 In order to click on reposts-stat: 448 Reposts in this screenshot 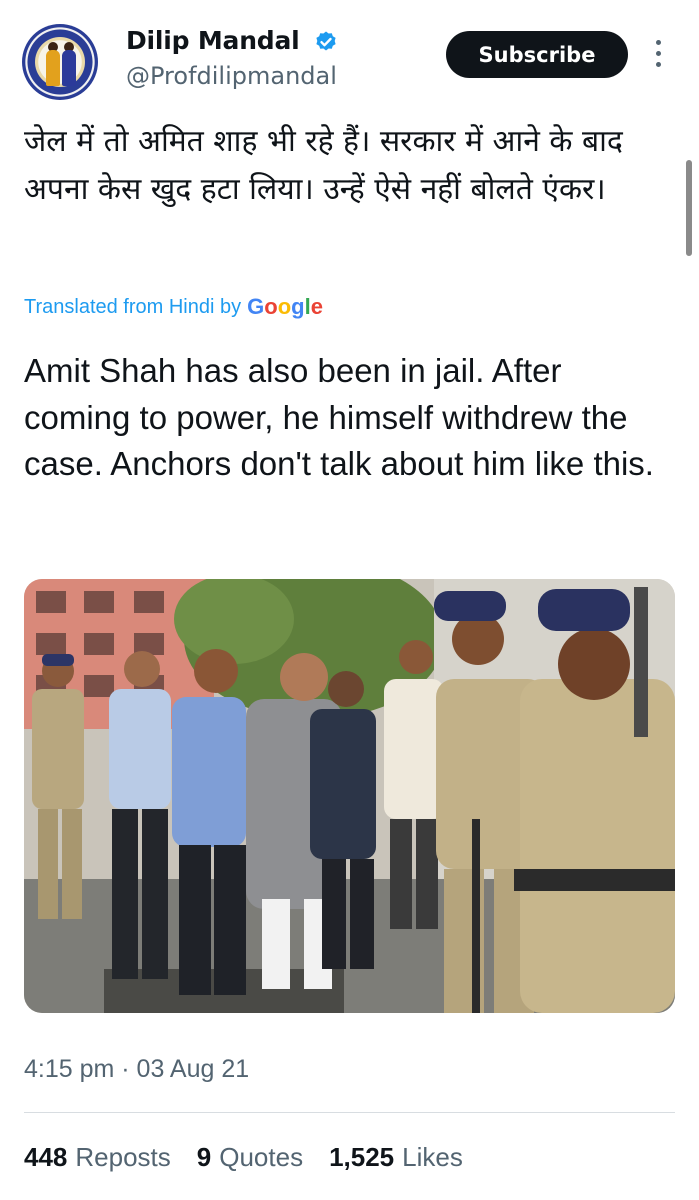, I will do `click(97, 1157)`.